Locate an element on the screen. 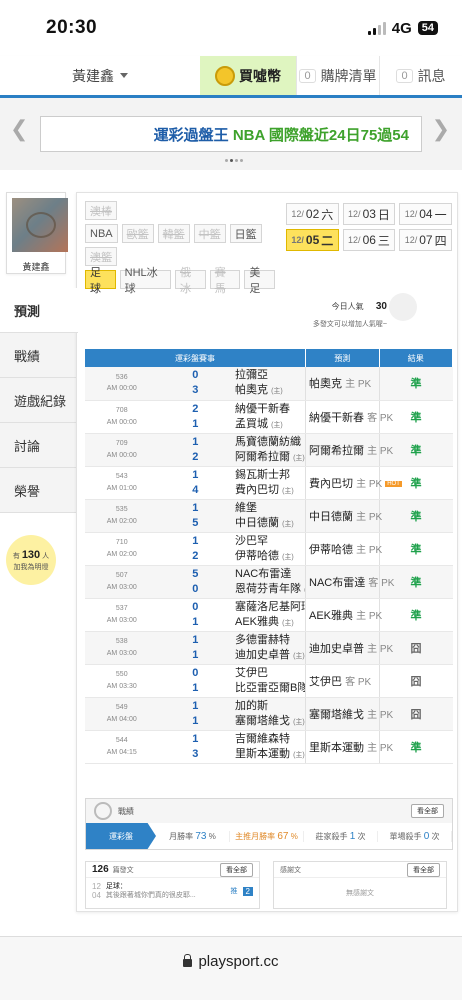 The width and height of the screenshot is (462, 1000). buy-coins-button: 買噓幣 is located at coordinates (248, 75).